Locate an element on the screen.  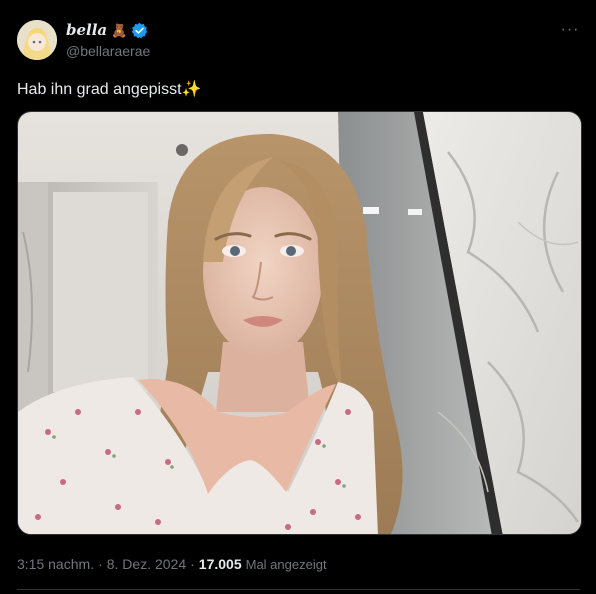
author-name-row: bella 🧸 is located at coordinates (107, 30).